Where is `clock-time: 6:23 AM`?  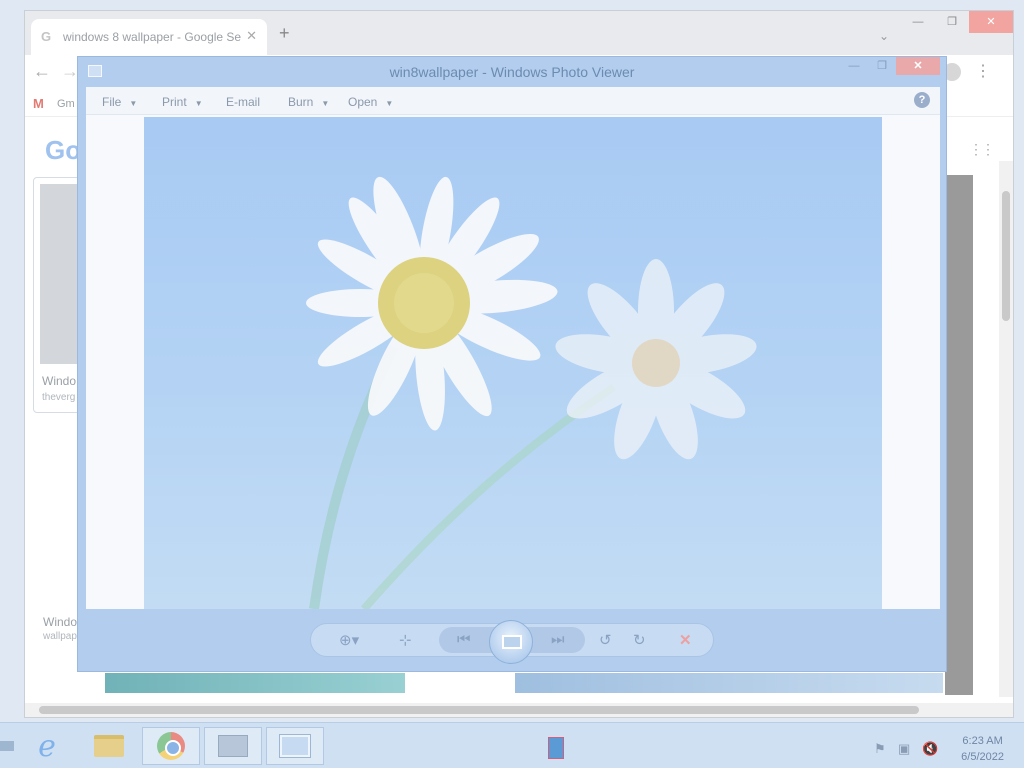
clock-time: 6:23 AM is located at coordinates (982, 741).